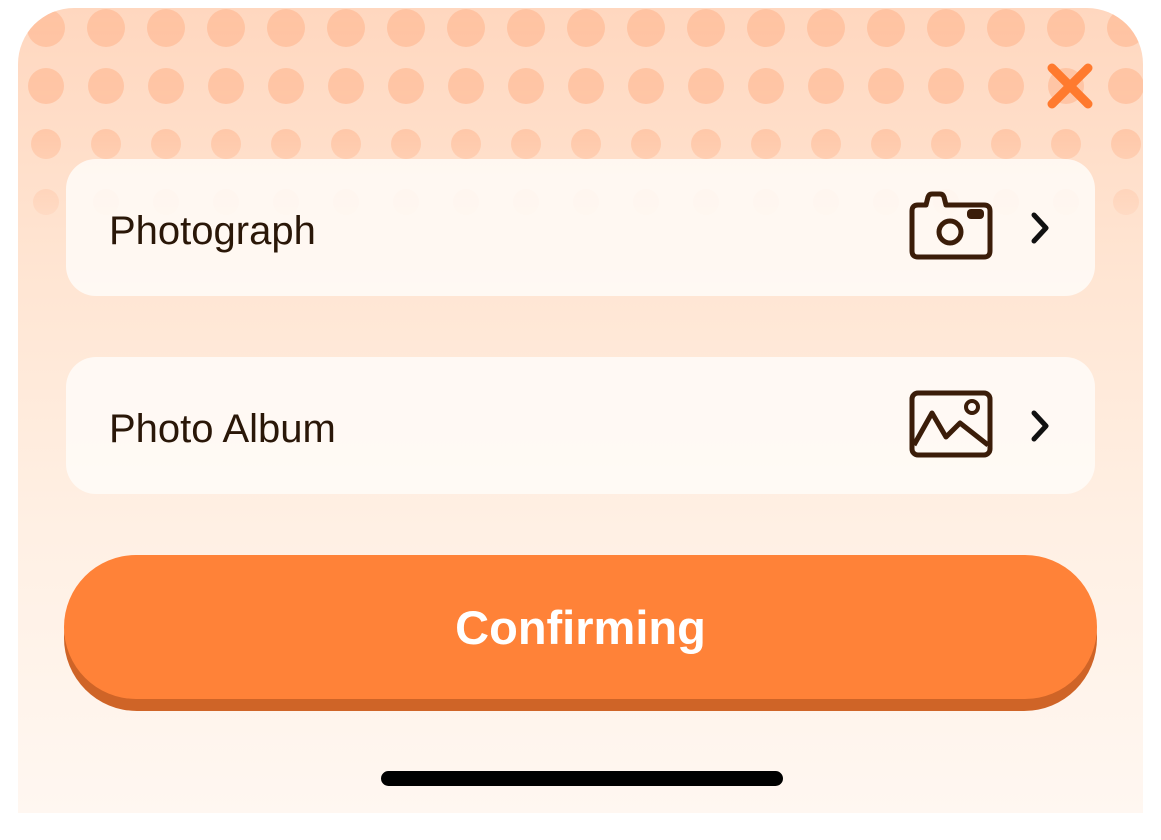 The height and width of the screenshot is (840, 1161). I want to click on option-photograph: Photograph, so click(580, 227).